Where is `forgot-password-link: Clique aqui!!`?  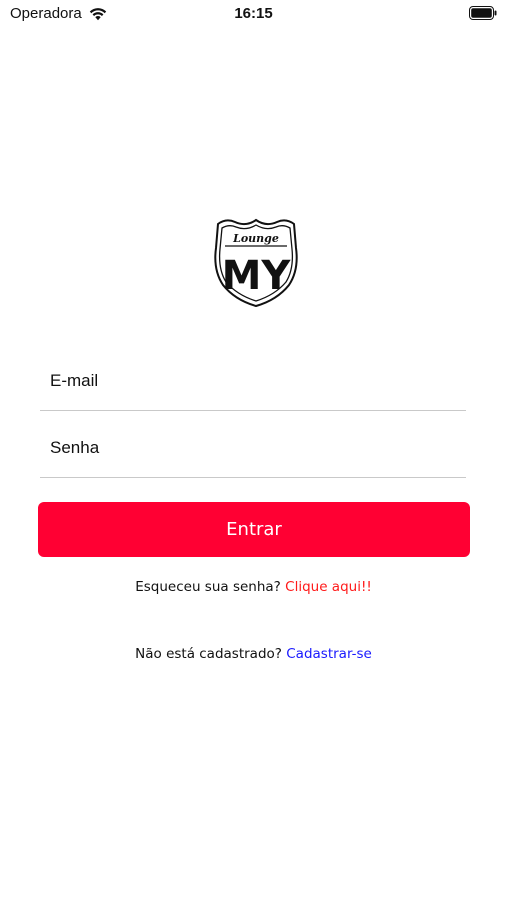 forgot-password-link: Clique aqui!! is located at coordinates (328, 587).